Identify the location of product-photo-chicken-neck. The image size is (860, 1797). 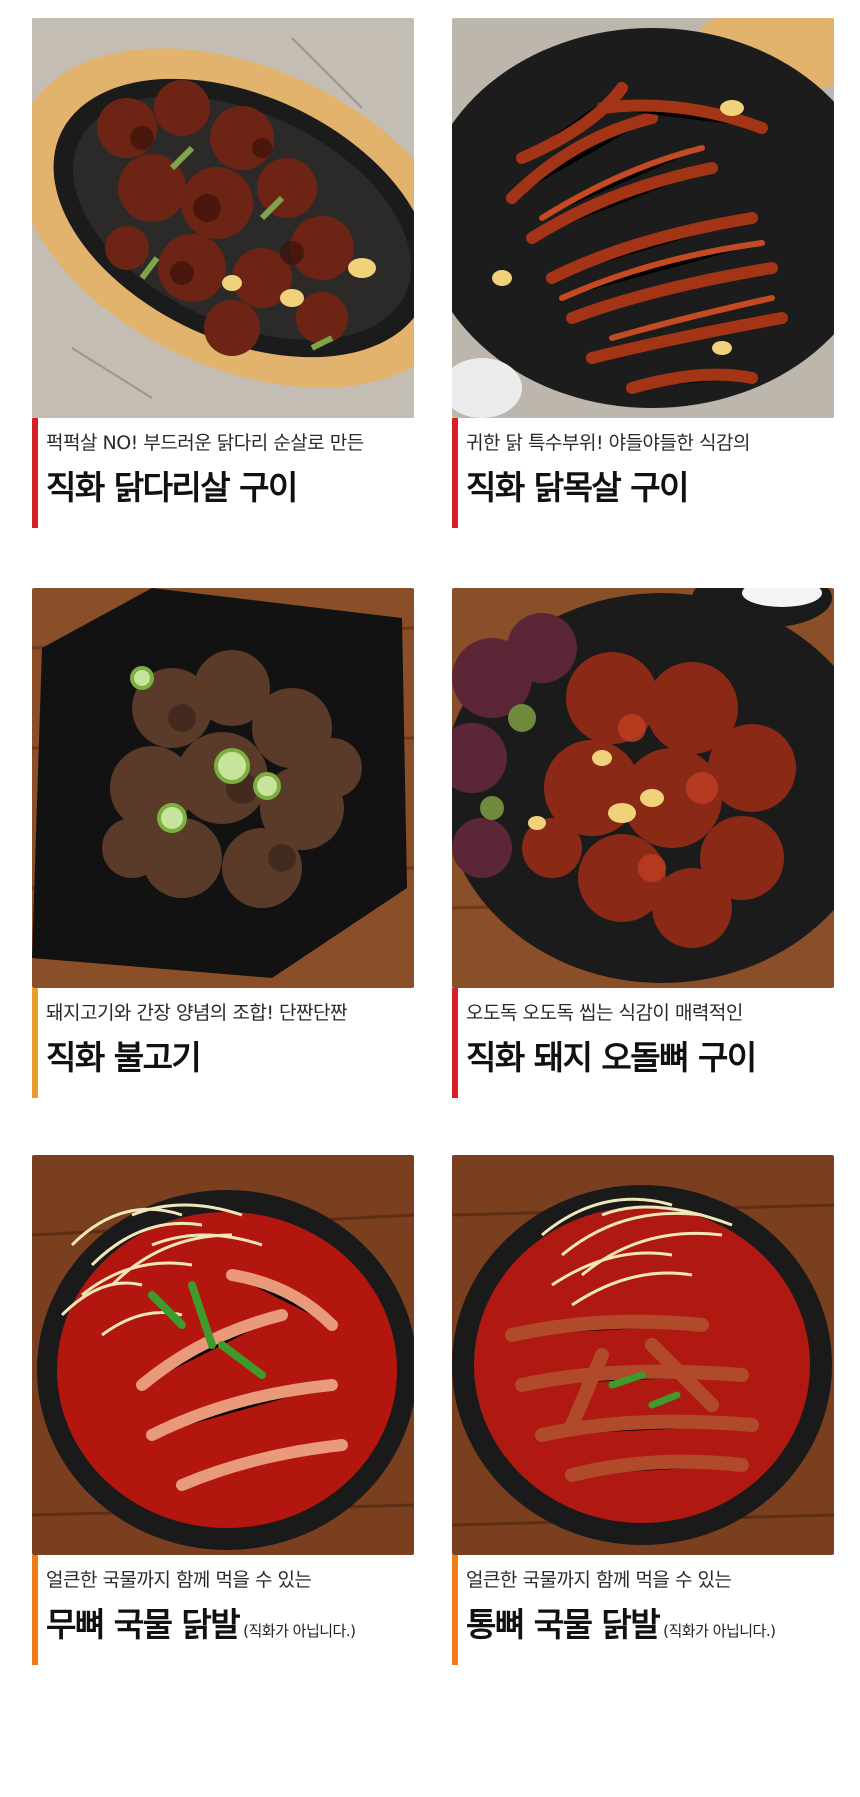
(643, 218).